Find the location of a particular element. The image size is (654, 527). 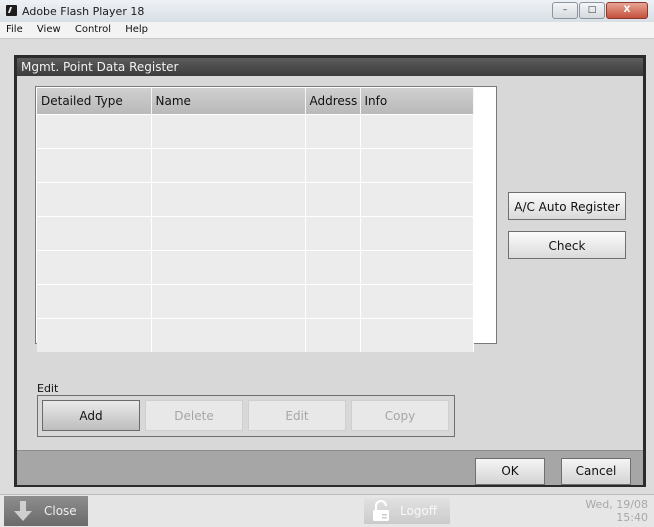

date-time-display: Wed, 19/08 15:40 is located at coordinates (616, 511).